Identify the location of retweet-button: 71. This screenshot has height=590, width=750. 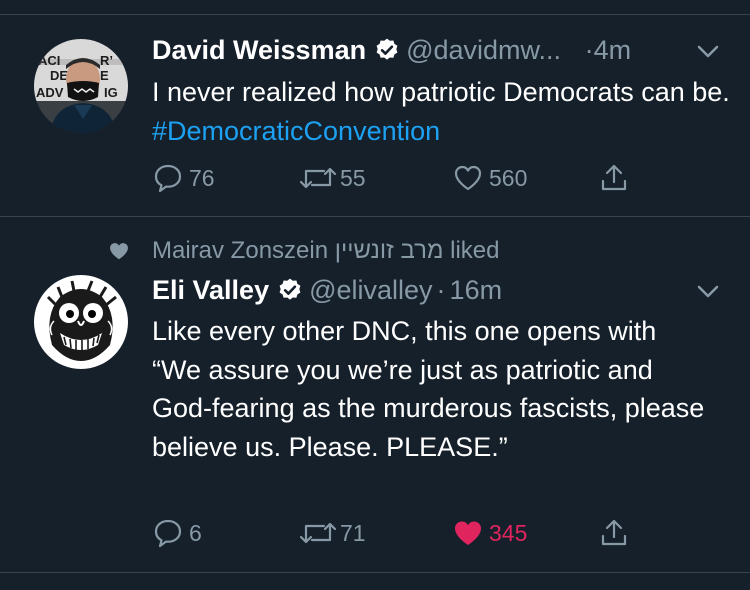
(332, 533).